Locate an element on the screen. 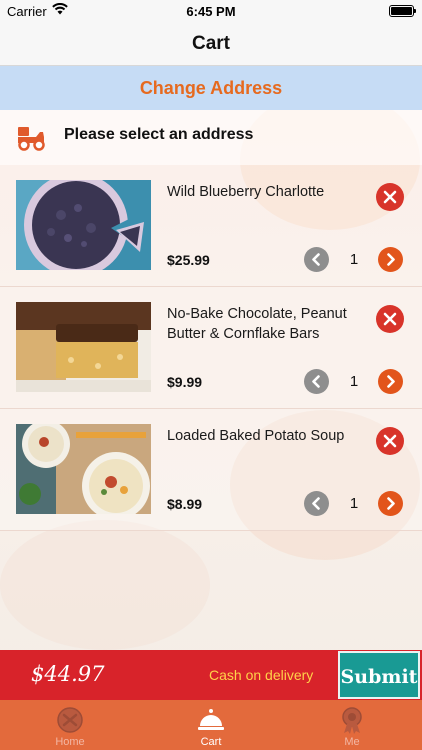  address-selector: Please select an address is located at coordinates (211, 137).